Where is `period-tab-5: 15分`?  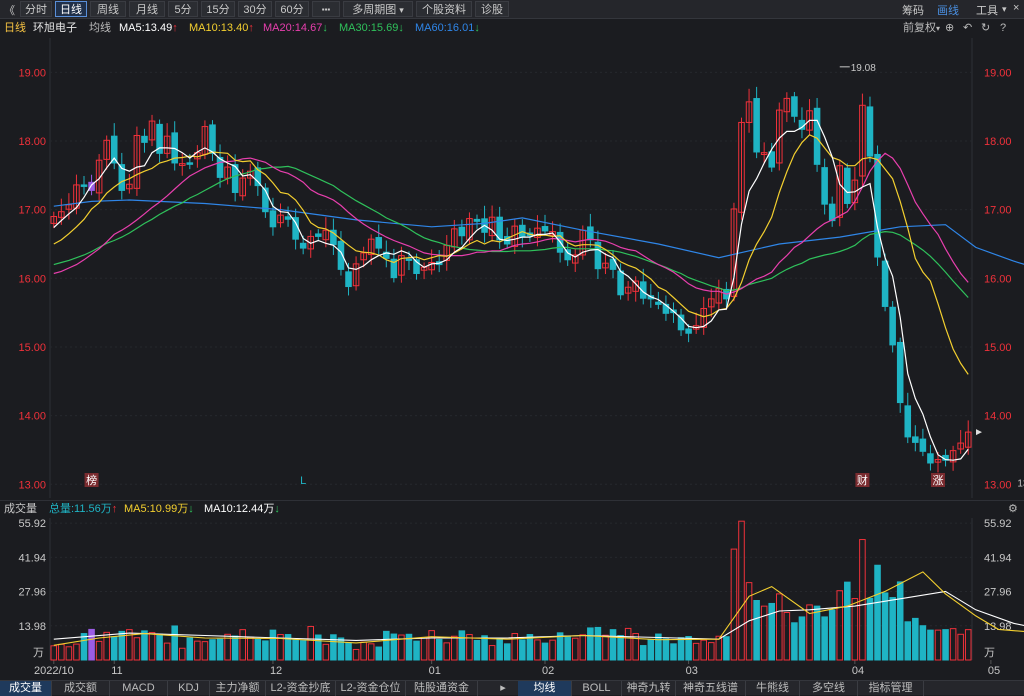 period-tab-5: 15分 is located at coordinates (218, 9).